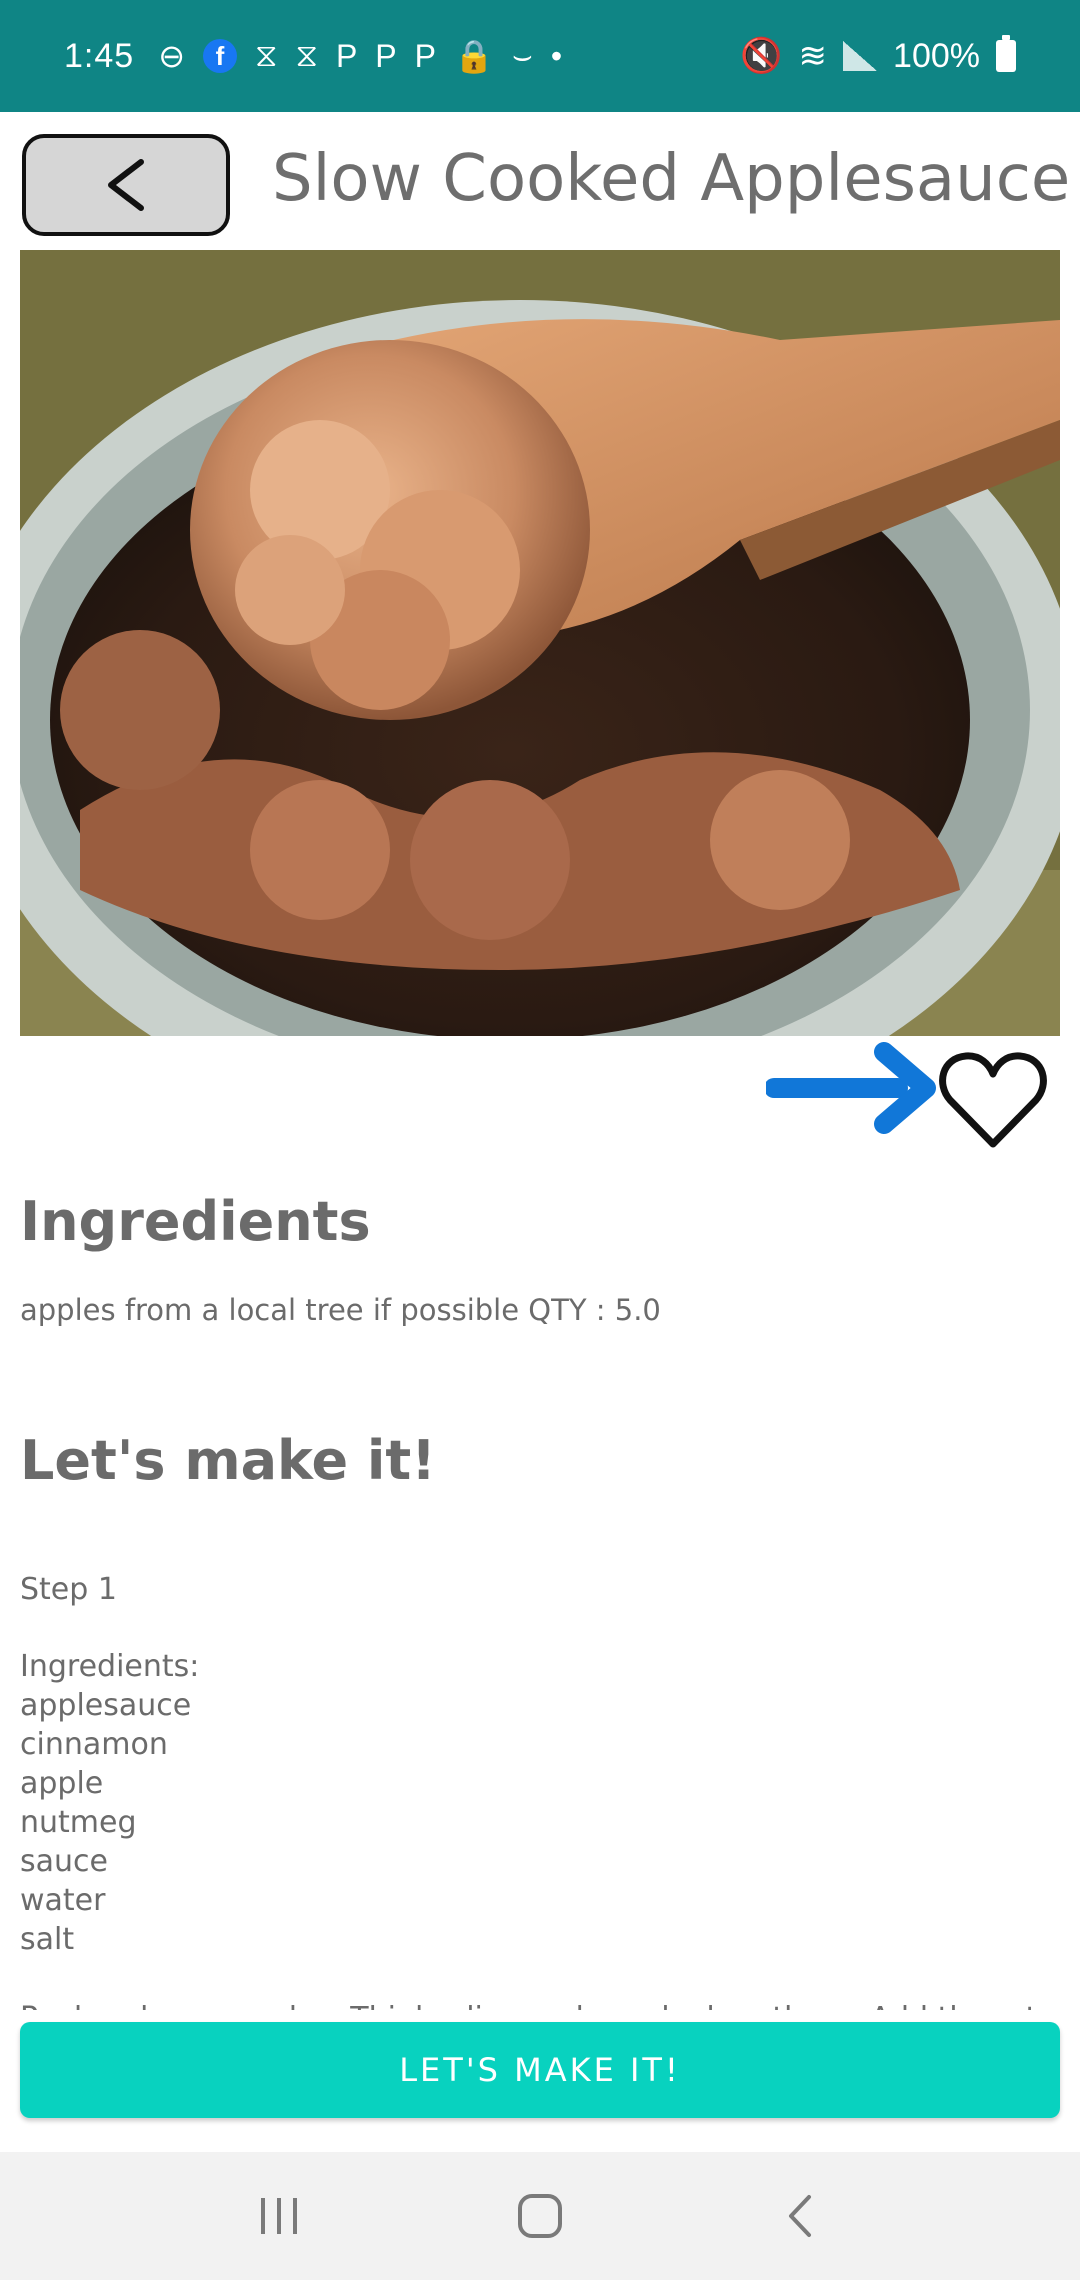 The height and width of the screenshot is (2280, 1080). I want to click on step-label: Step 1, so click(68, 1589).